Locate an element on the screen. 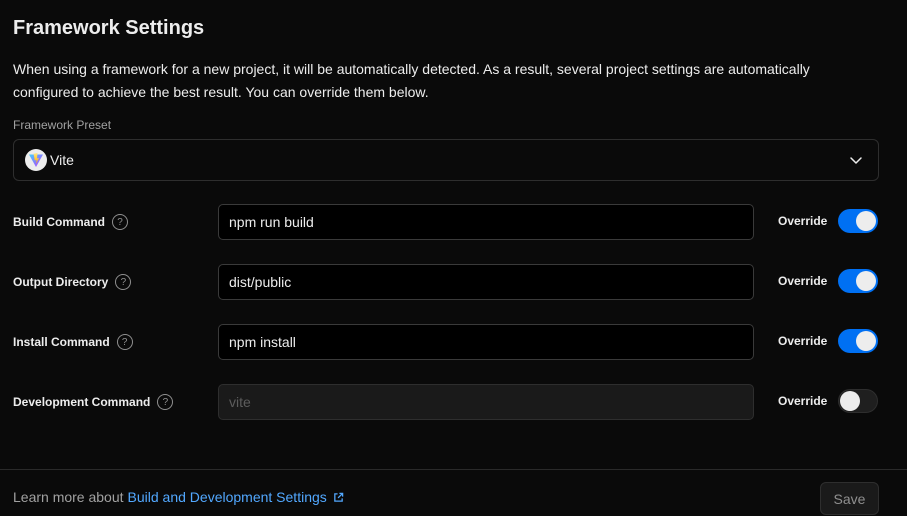 This screenshot has height=516, width=907. save-button: Save is located at coordinates (849, 498).